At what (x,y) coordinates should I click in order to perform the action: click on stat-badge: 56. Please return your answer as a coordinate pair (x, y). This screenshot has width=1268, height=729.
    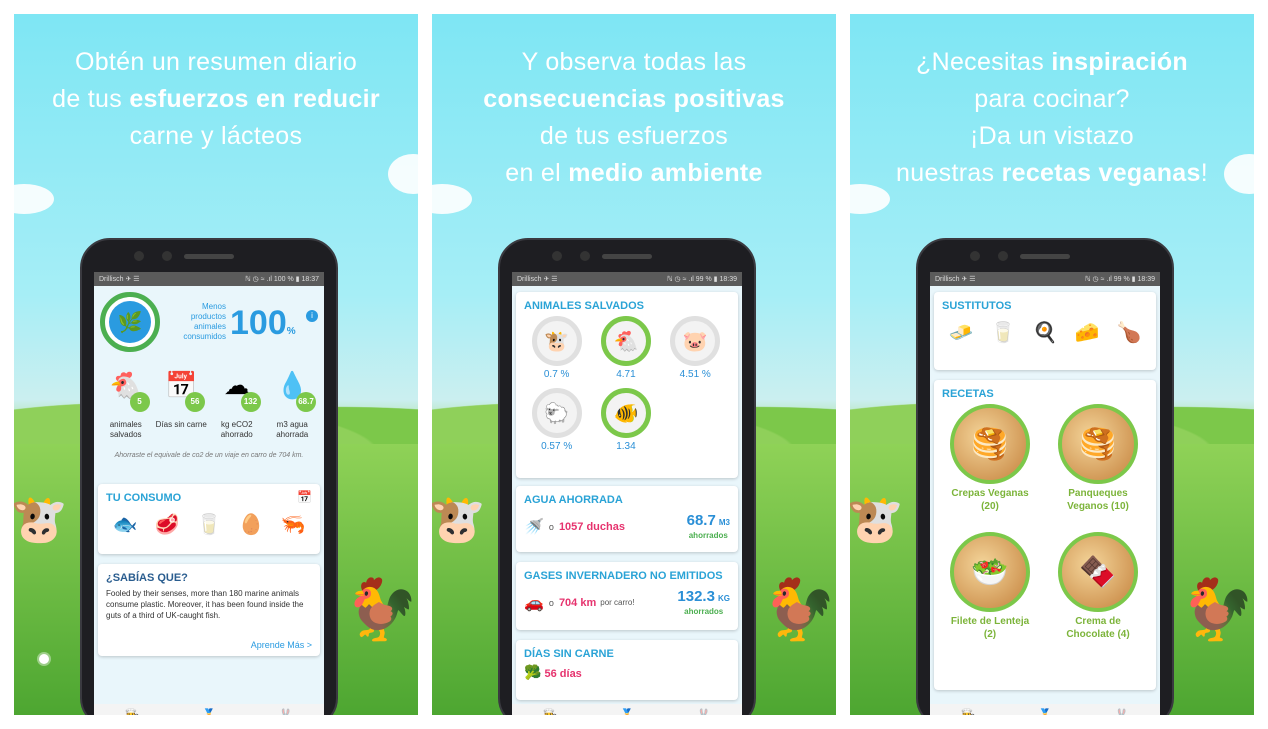
    Looking at the image, I should click on (195, 402).